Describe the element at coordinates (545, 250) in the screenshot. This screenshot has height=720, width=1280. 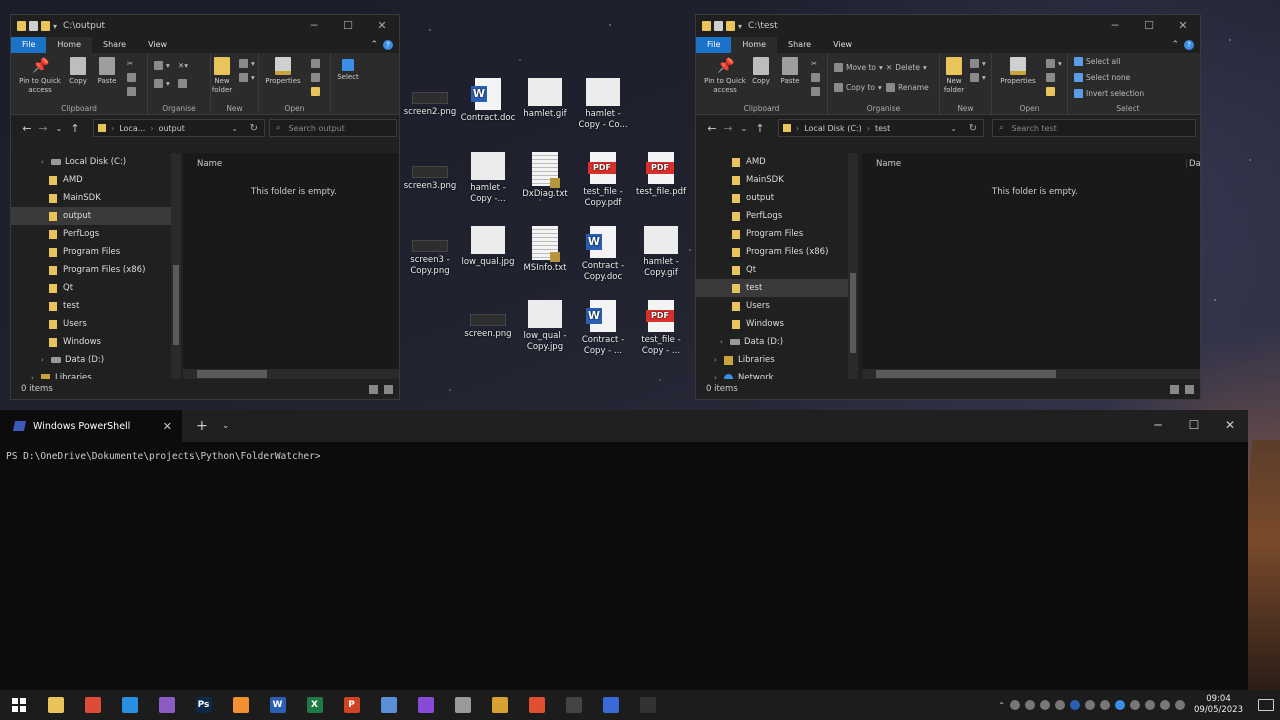
I see `desktop-file-msinfo-txt: MSInfo.txt` at that location.